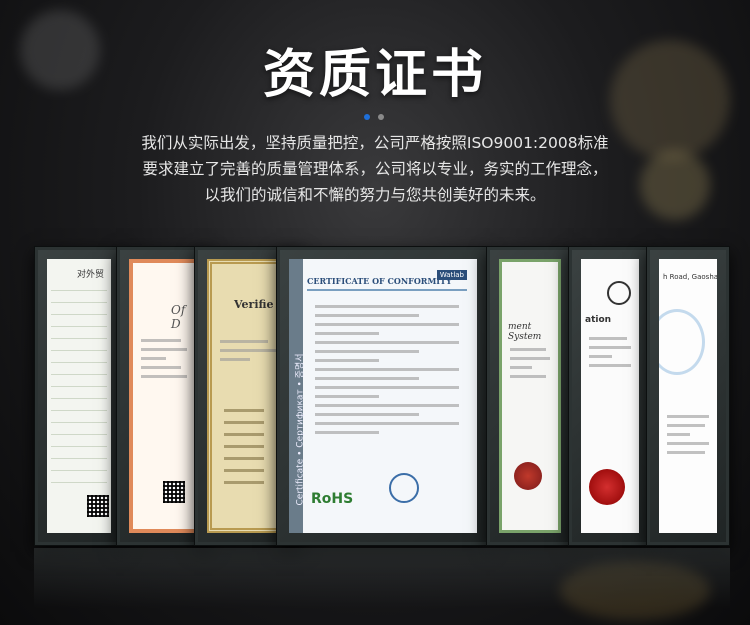  What do you see at coordinates (379, 281) in the screenshot?
I see `certificate-4-heading: CERTIFICATE OF CONFORMITY` at bounding box center [379, 281].